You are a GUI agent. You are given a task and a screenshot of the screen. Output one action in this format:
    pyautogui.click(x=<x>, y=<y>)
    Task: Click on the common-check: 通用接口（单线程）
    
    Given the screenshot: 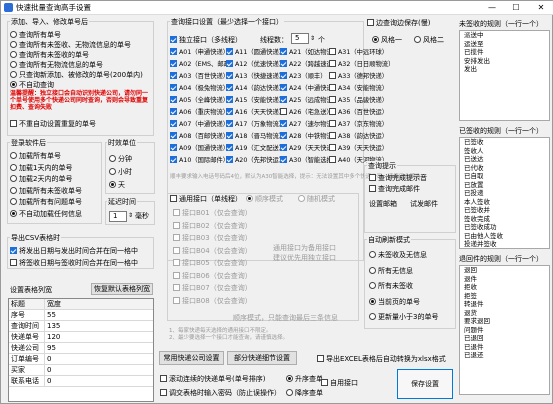 What is the action you would take?
    pyautogui.click(x=206, y=199)
    